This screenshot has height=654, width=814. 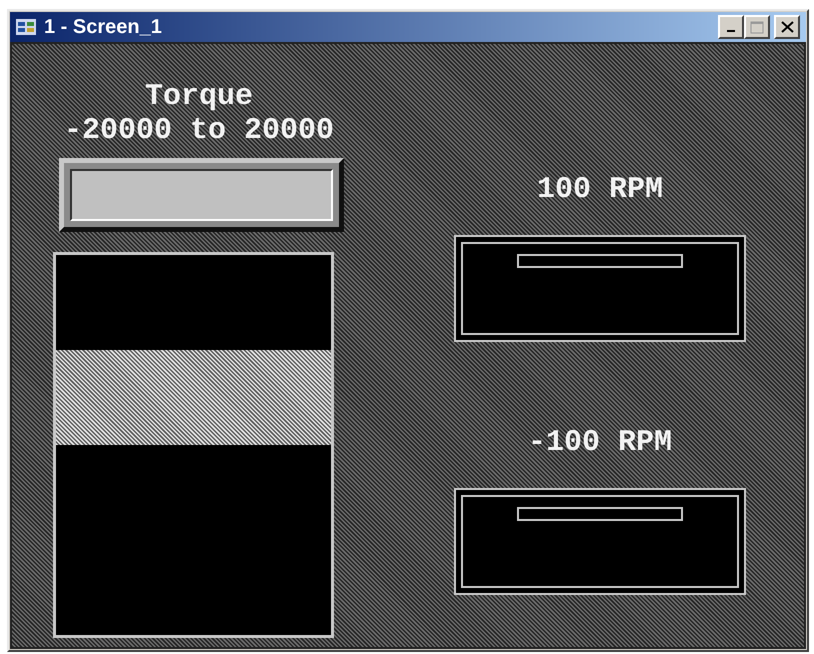 What do you see at coordinates (26, 27) in the screenshot?
I see `app-icon` at bounding box center [26, 27].